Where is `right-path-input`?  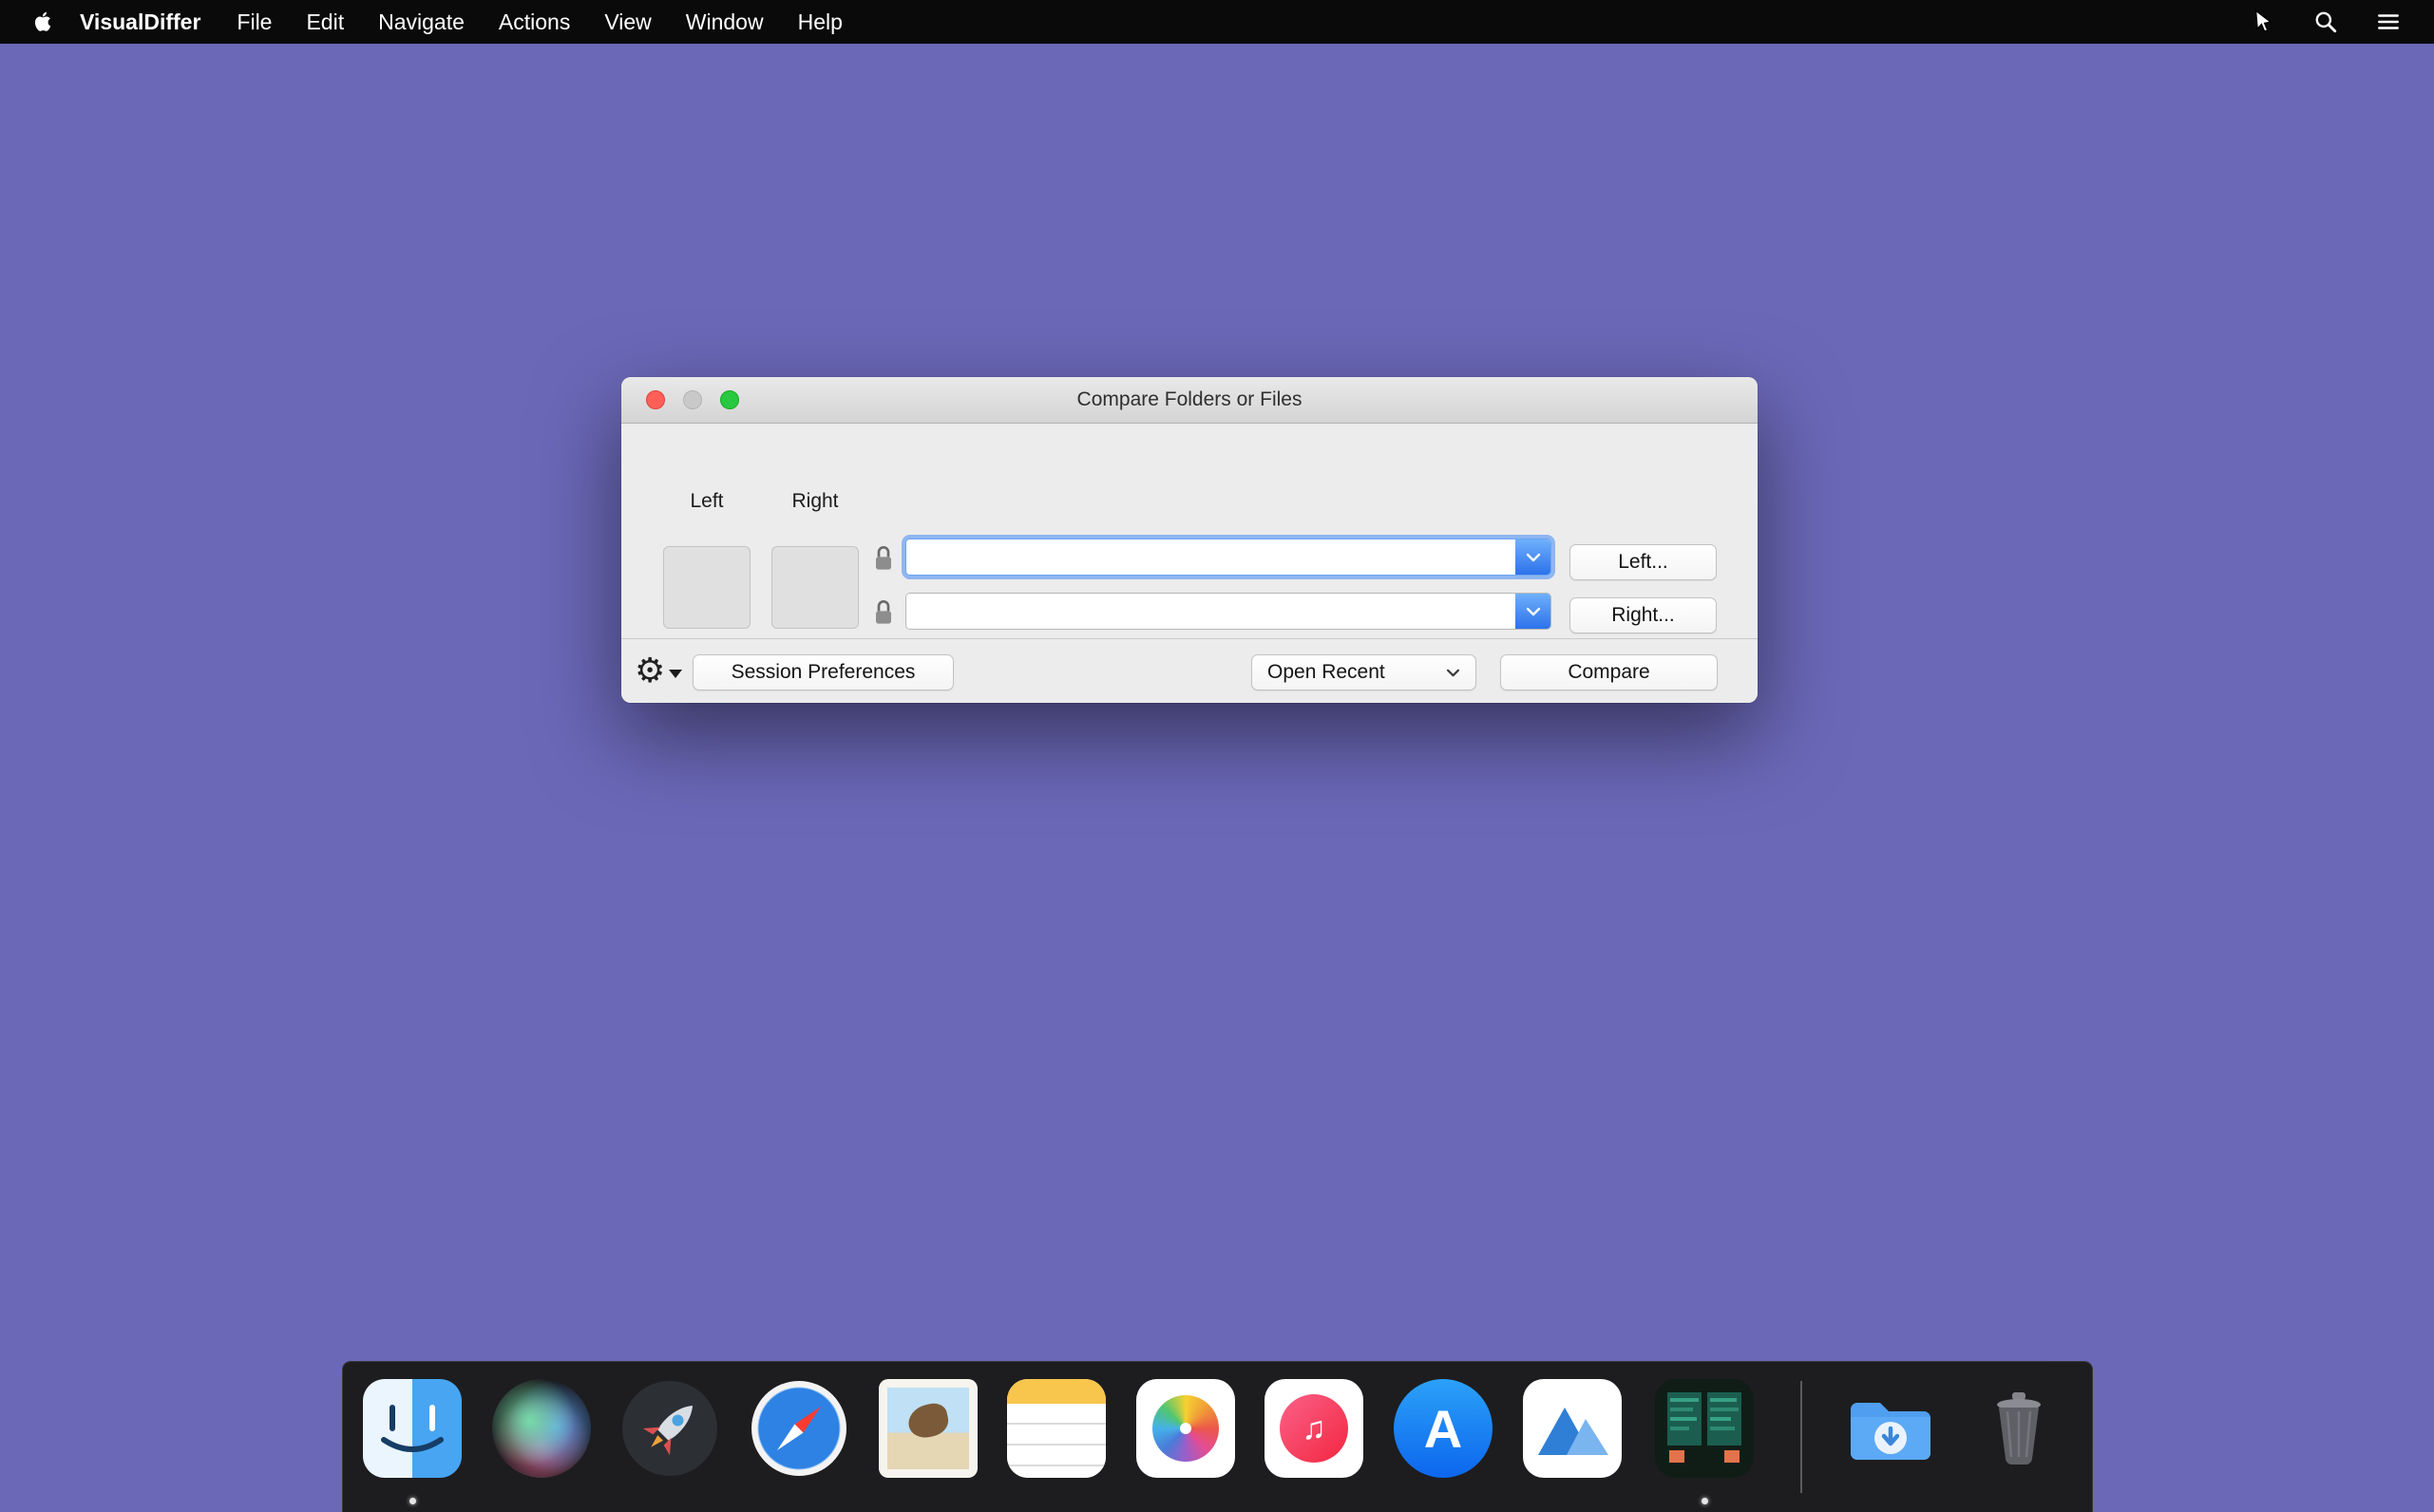 right-path-input is located at coordinates (1210, 612).